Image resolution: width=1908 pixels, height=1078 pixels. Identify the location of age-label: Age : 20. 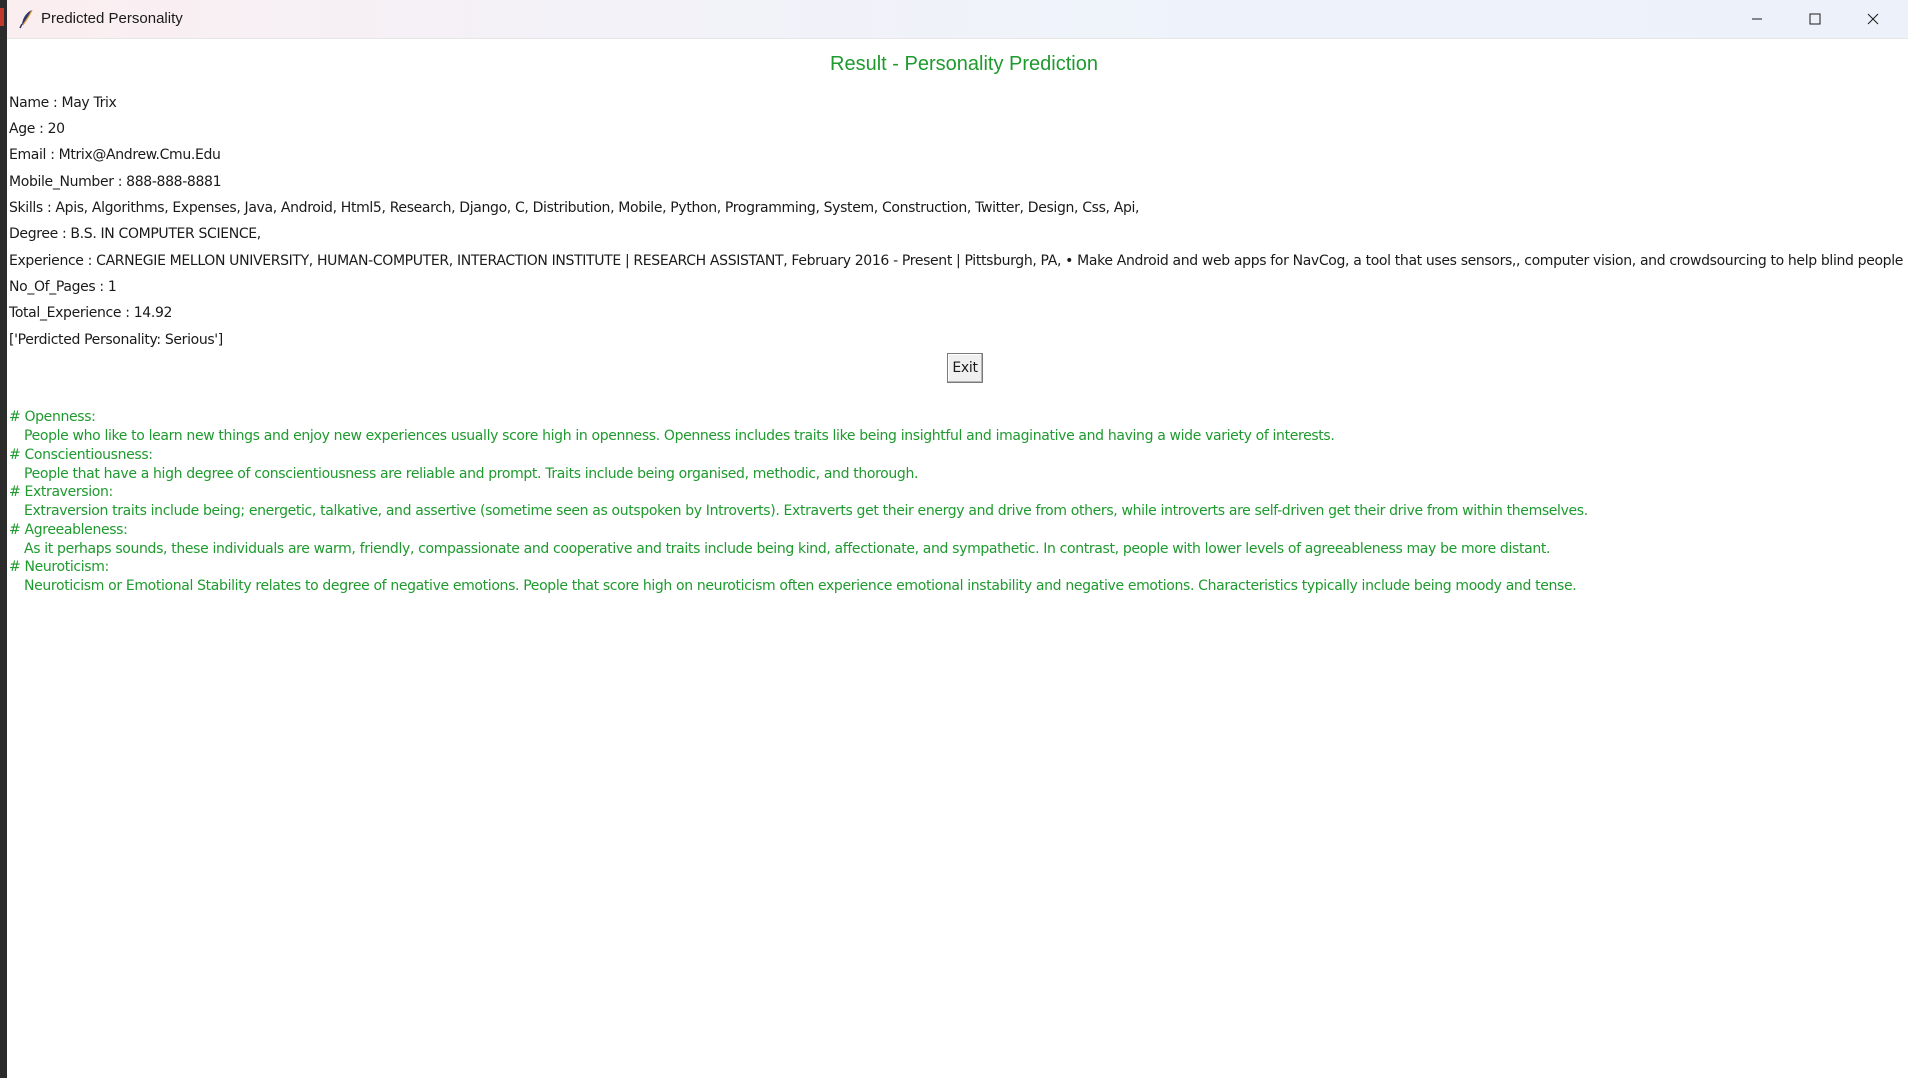
(37, 129).